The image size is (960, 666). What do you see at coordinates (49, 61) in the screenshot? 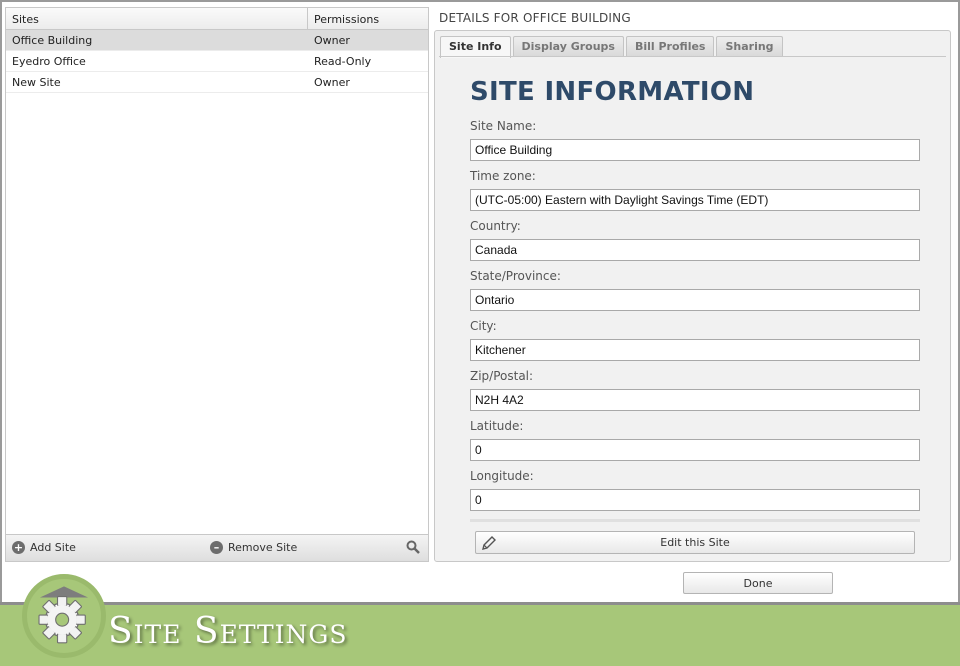
I see `site-name-cell: Eyedro Office` at bounding box center [49, 61].